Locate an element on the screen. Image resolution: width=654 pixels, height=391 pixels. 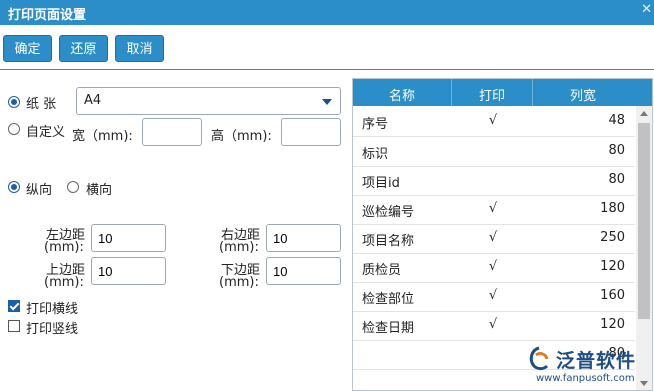
cancel-button: 取消 is located at coordinates (139, 48).